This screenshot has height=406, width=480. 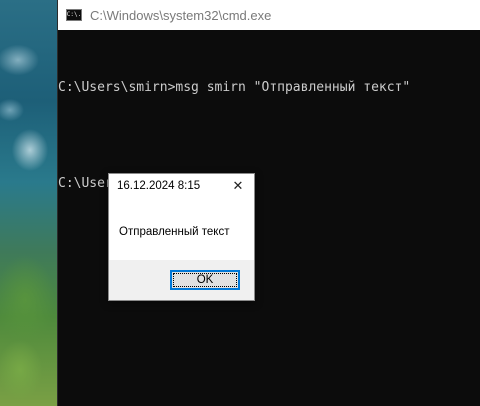 I want to click on dialog-title: 16.12.2024 8:15, so click(x=159, y=186).